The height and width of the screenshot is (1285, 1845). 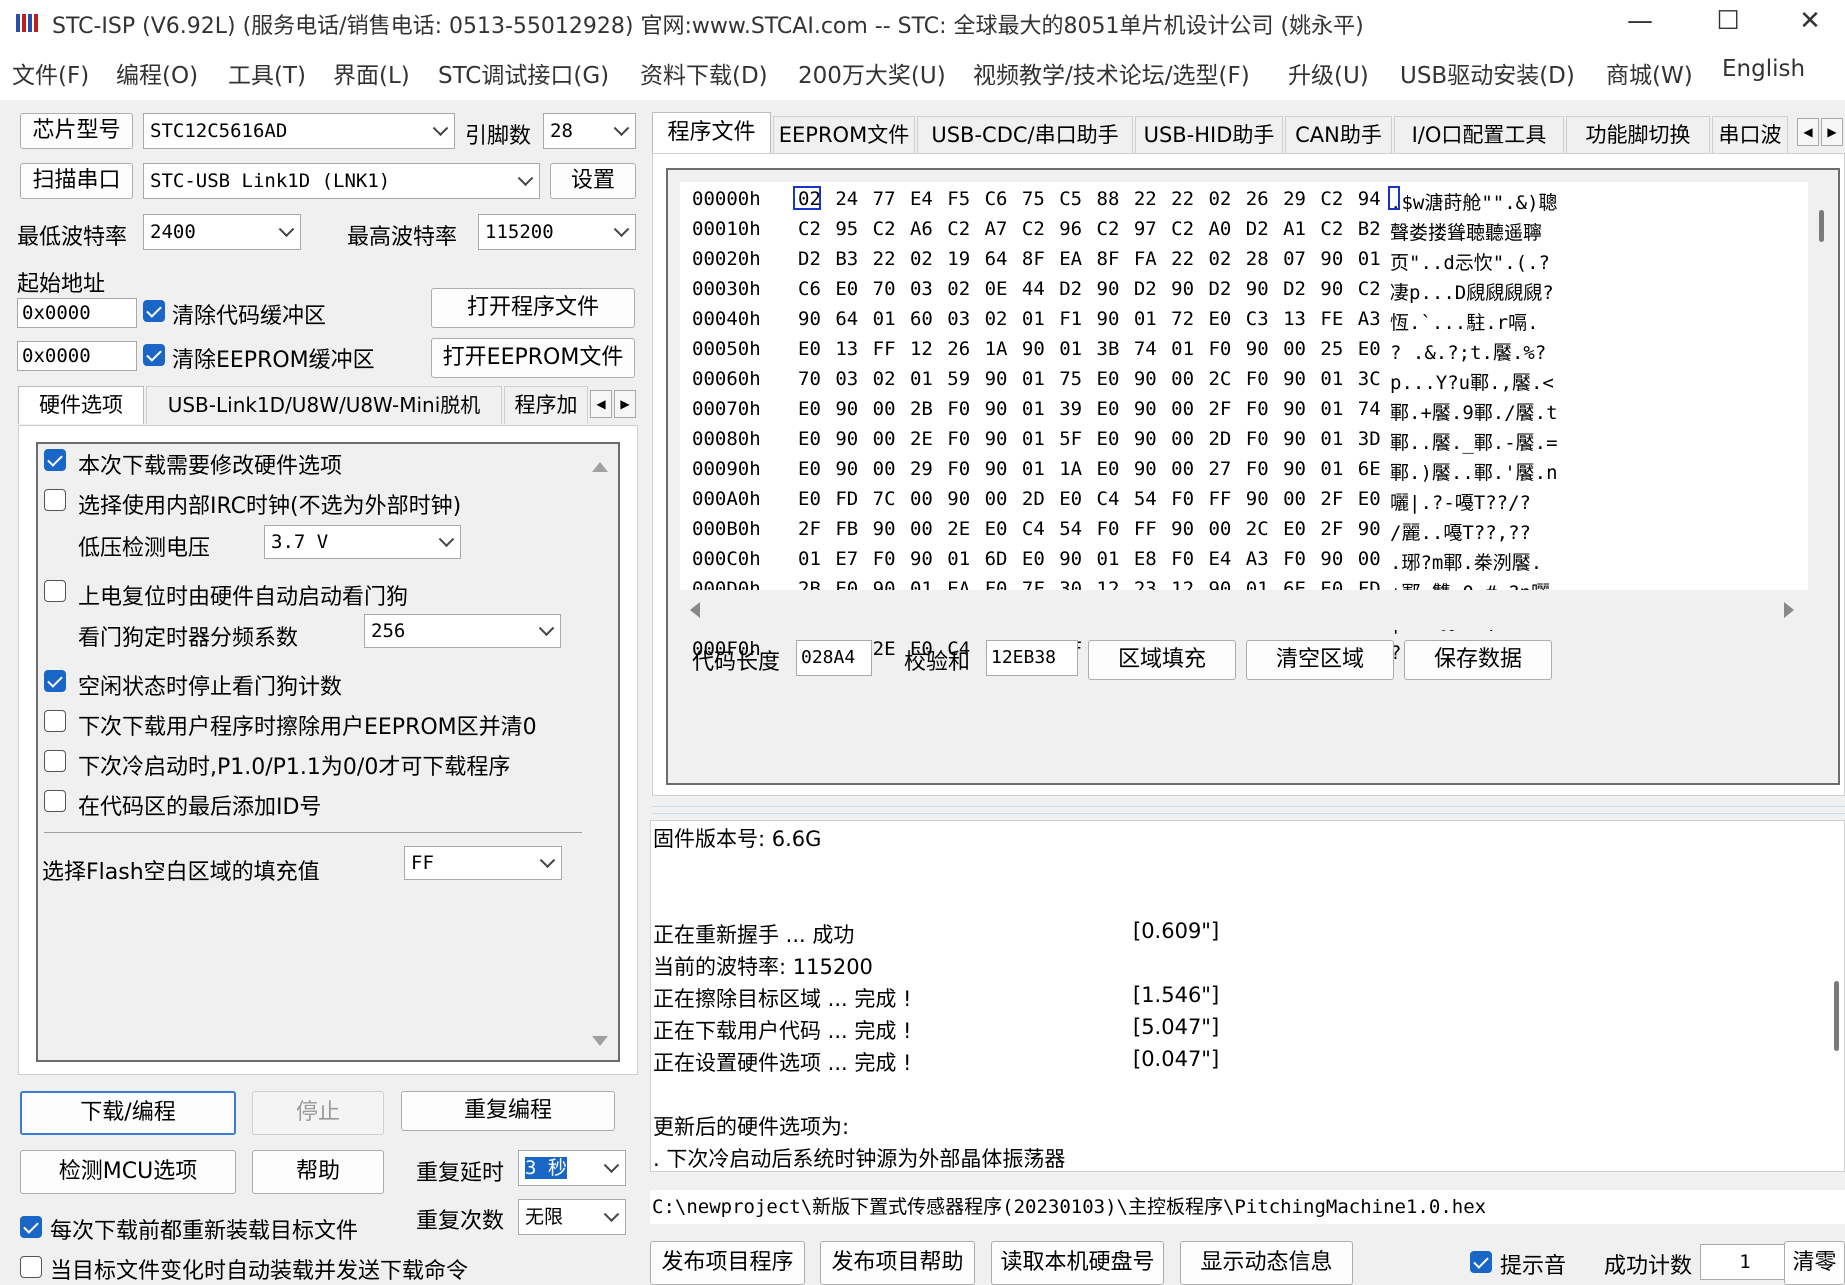 What do you see at coordinates (1814, 1263) in the screenshot?
I see `clear-count-button: 清零` at bounding box center [1814, 1263].